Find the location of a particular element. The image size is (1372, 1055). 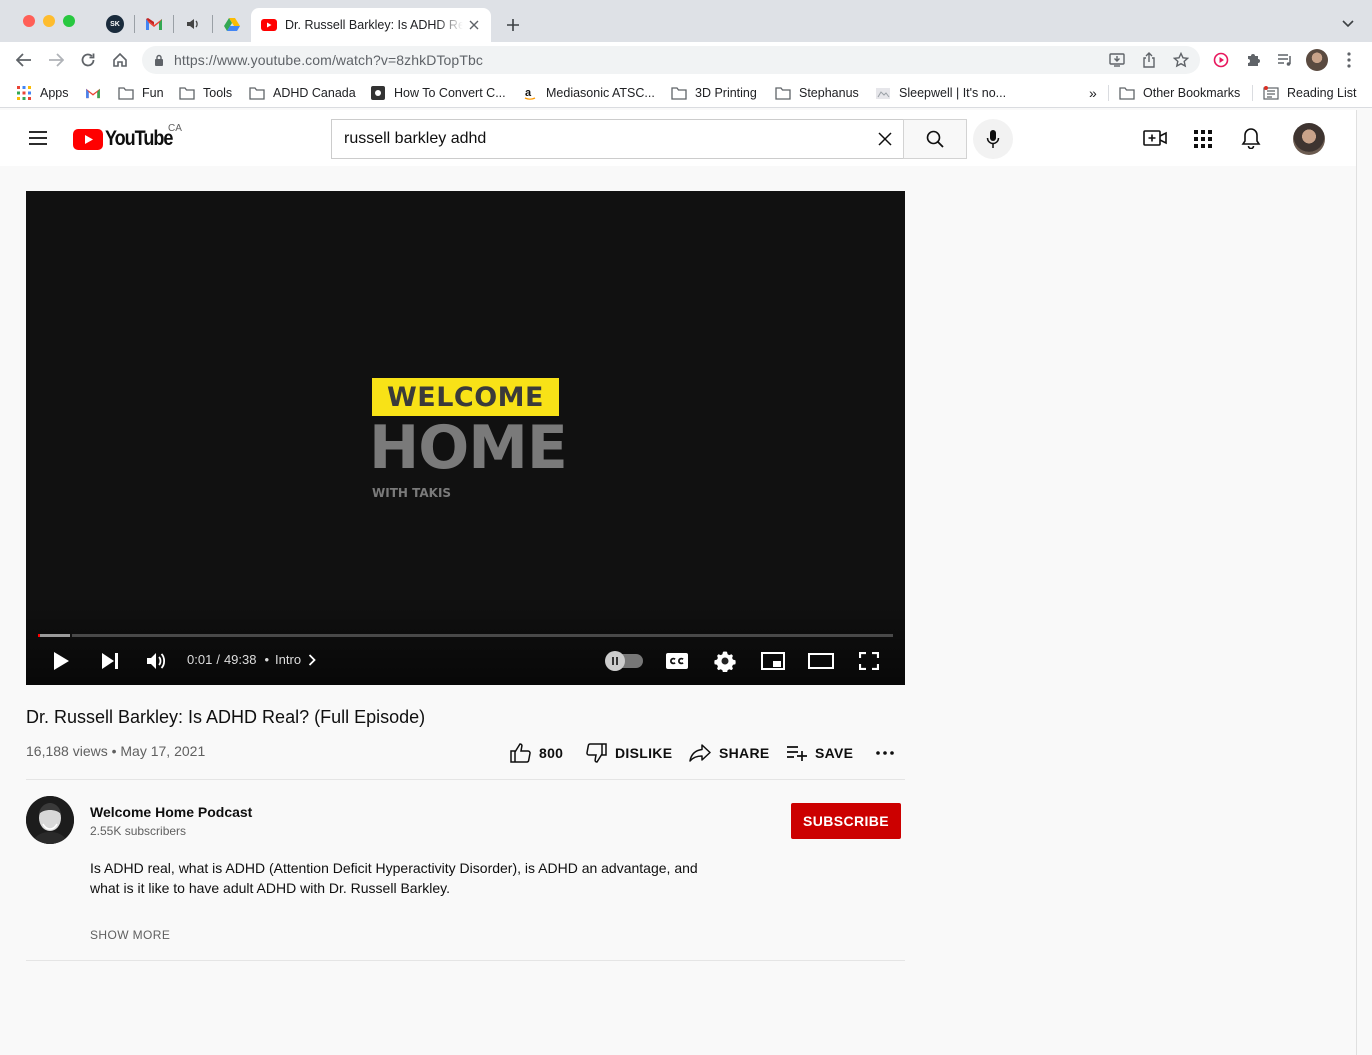

subscriber-count: 2.55K subscribers is located at coordinates (138, 831).